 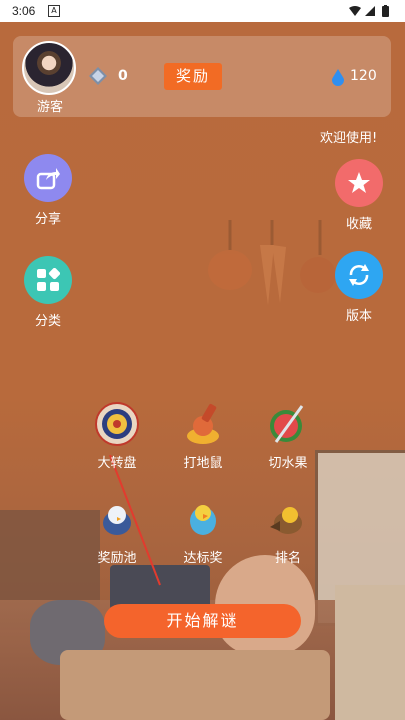 What do you see at coordinates (98, 76) in the screenshot?
I see `gem-icon` at bounding box center [98, 76].